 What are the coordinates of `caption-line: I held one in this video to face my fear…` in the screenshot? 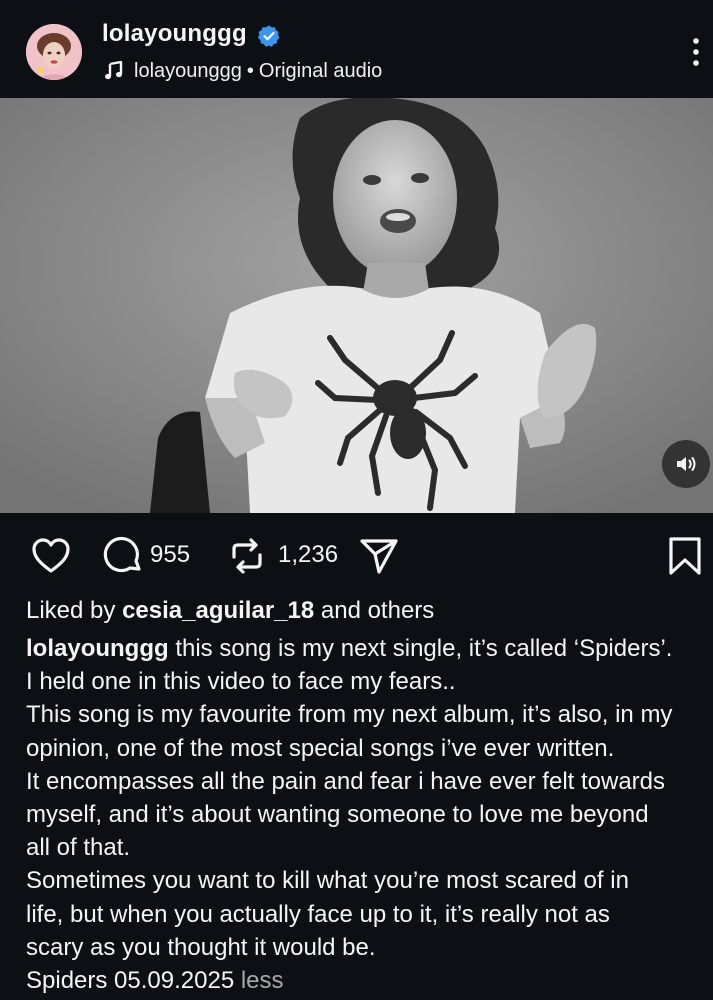 It's located at (241, 682).